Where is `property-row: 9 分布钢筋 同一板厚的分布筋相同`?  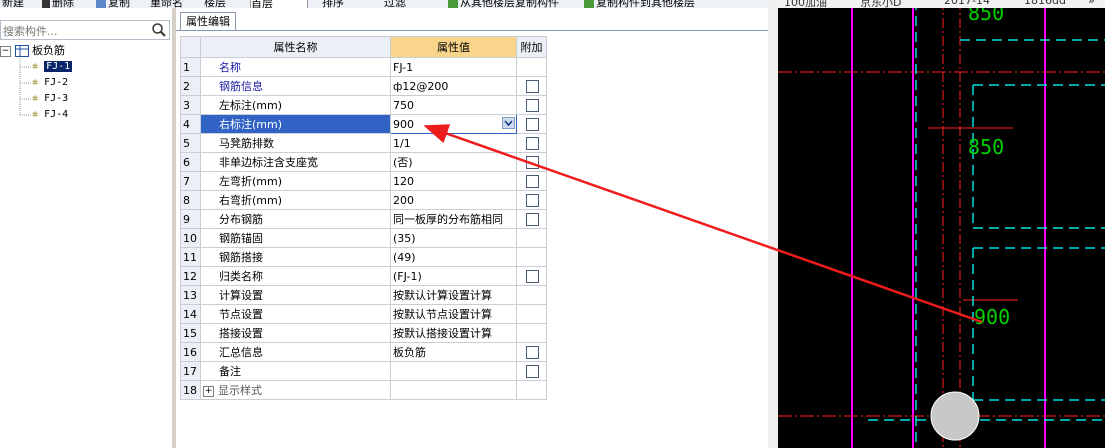
property-row: 9 分布钢筋 同一板厚的分布筋相同 is located at coordinates (363, 219).